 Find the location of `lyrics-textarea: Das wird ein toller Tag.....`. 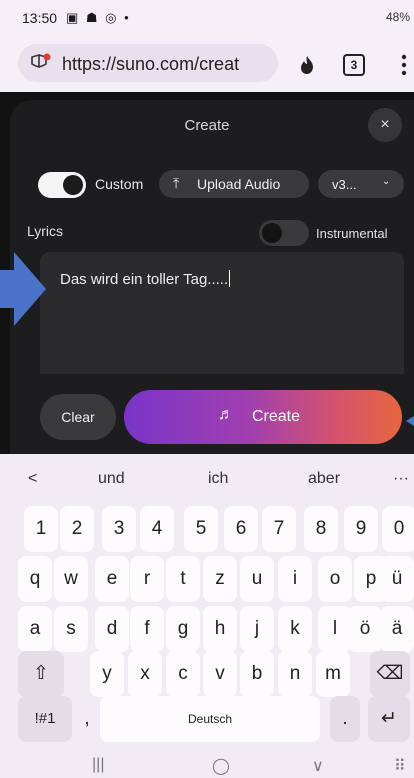

lyrics-textarea: Das wird ein toller Tag..... is located at coordinates (222, 313).